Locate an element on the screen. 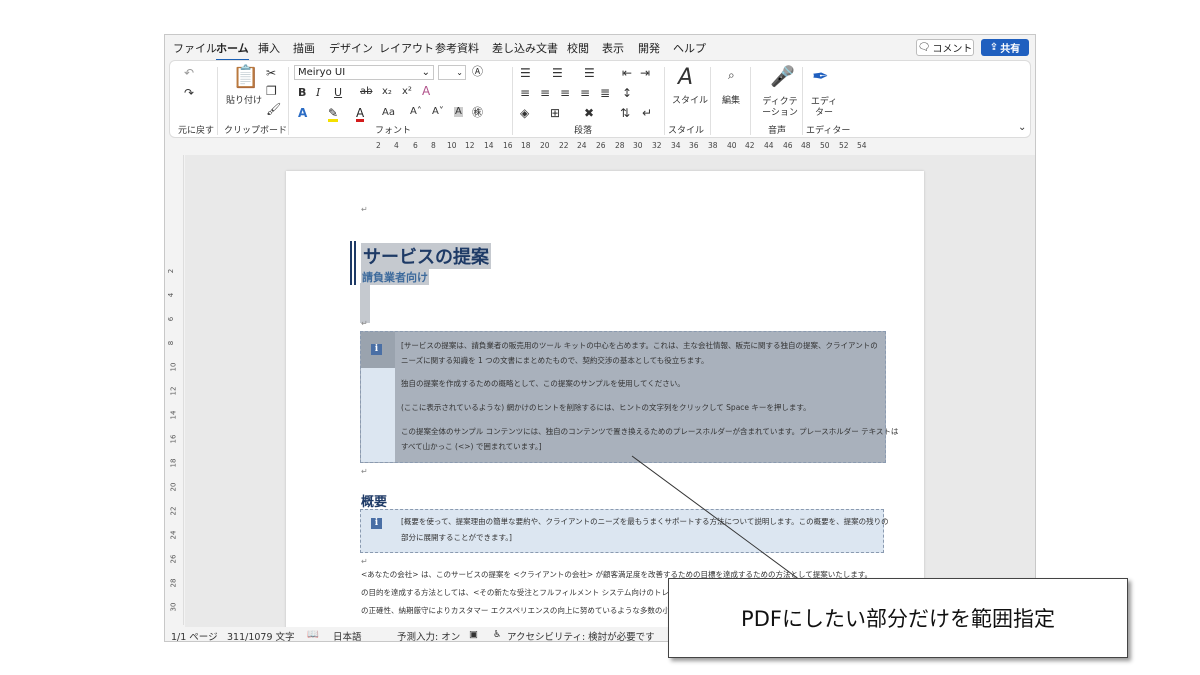 The height and width of the screenshot is (675, 1200). annotation-pointer is located at coordinates (716, 518).